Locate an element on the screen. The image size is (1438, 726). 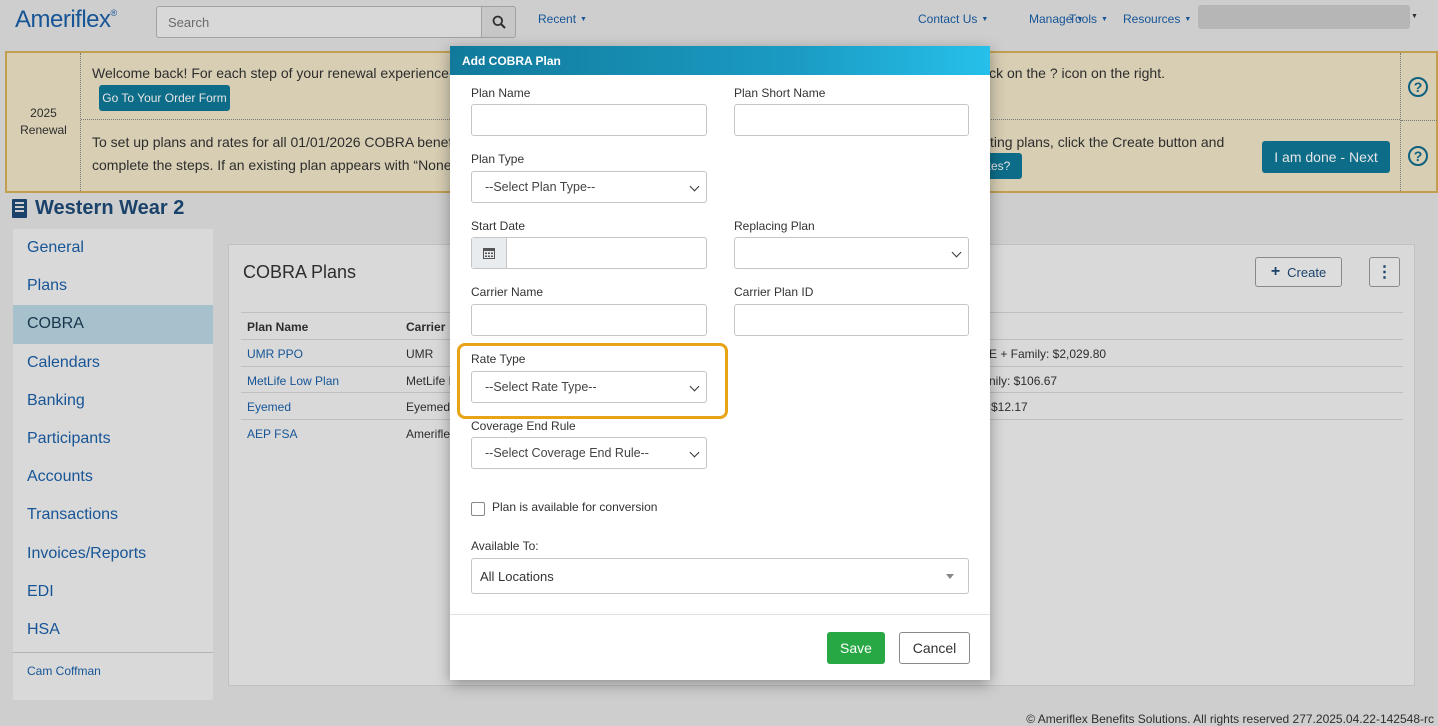
plan-type-select: --Select Plan Type-- is located at coordinates (589, 187).